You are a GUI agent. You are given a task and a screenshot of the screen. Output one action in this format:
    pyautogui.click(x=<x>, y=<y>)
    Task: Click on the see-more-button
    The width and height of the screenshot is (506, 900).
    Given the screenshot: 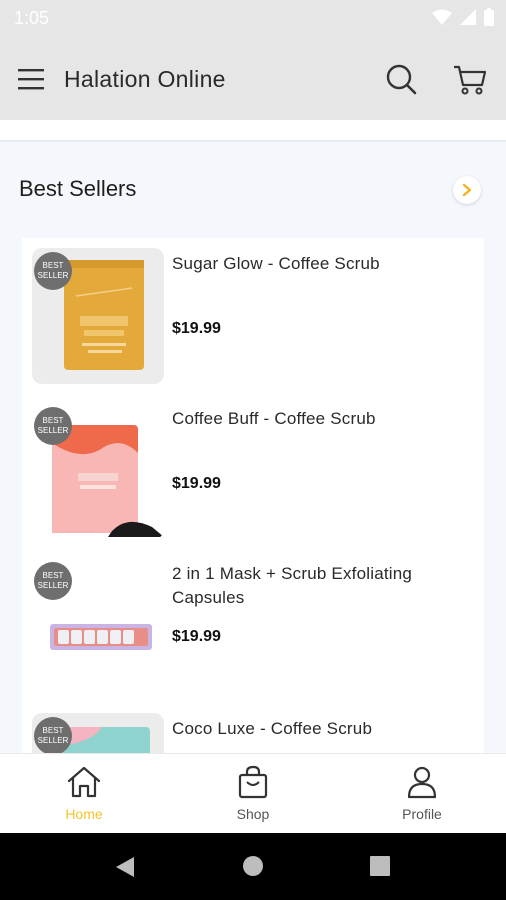 What is the action you would take?
    pyautogui.click(x=467, y=190)
    